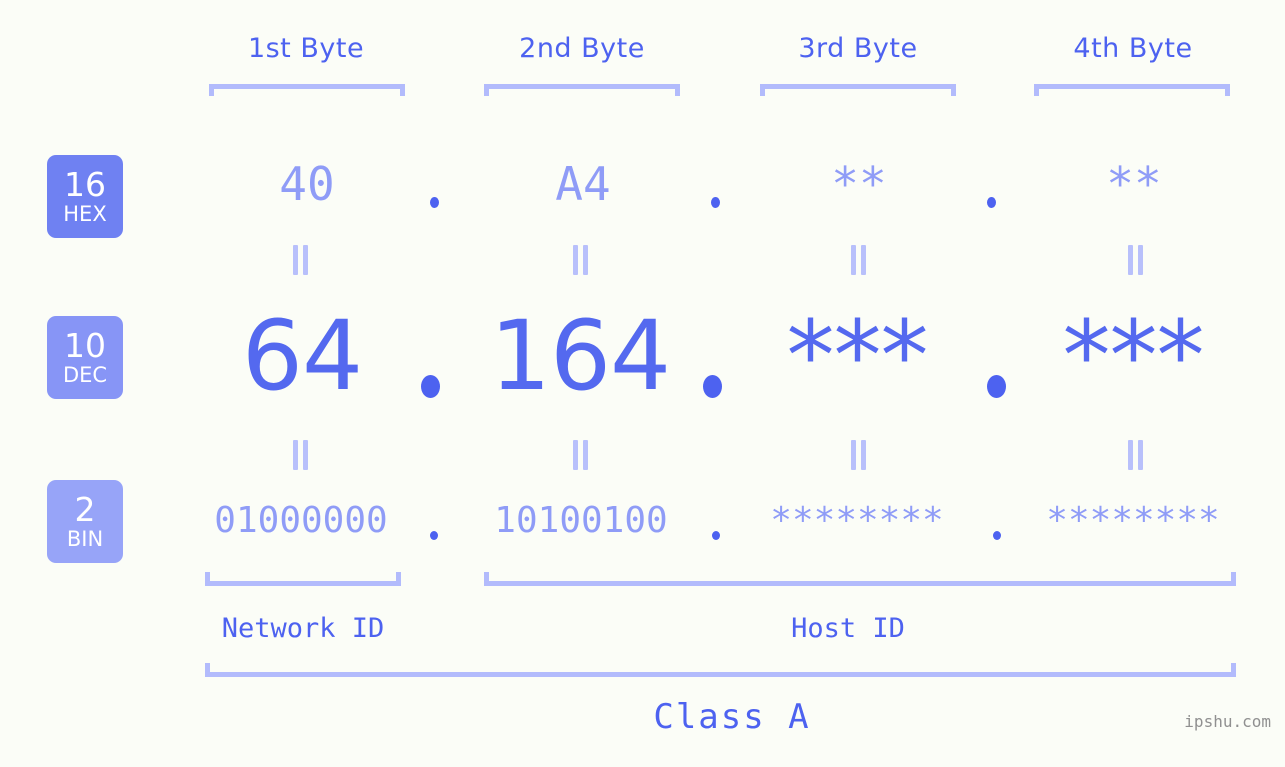 This screenshot has height=767, width=1285. I want to click on host-id-bracket, so click(860, 579).